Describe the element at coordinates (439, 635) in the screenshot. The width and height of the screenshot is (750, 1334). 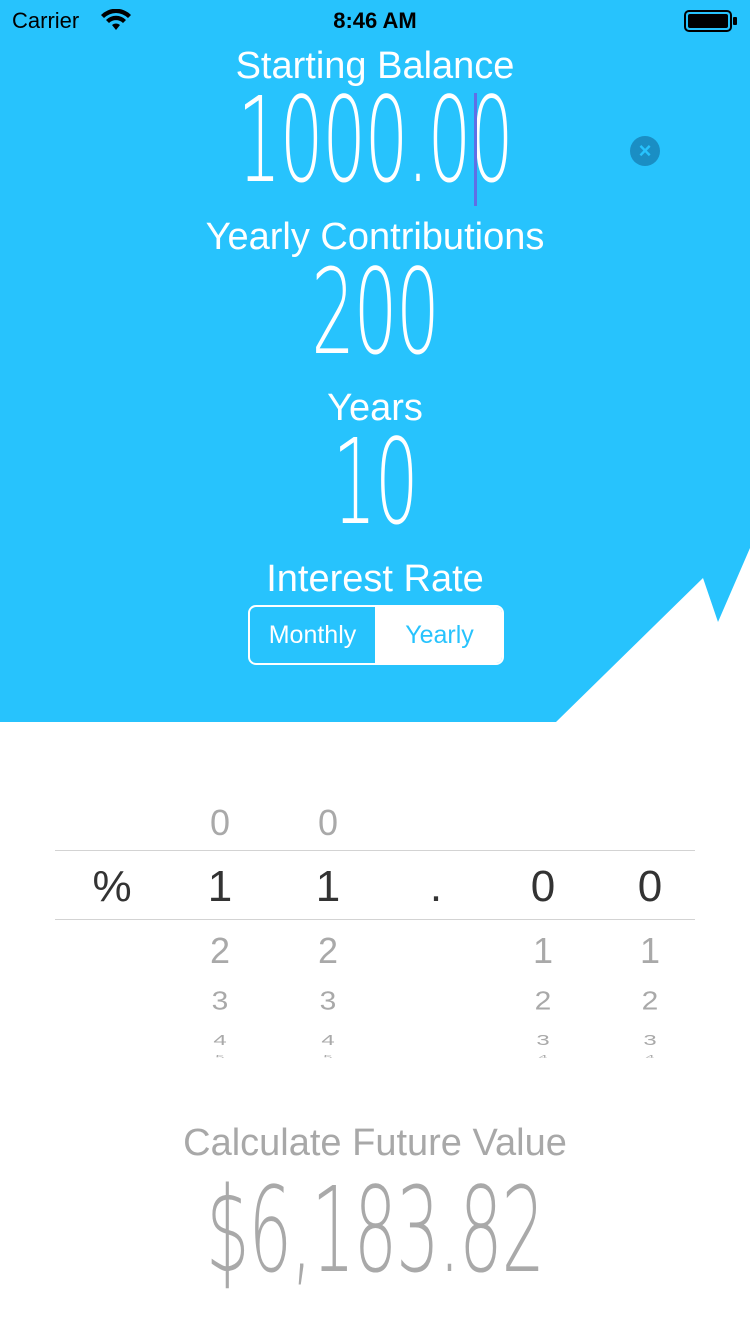
I see `segment-yearly: Yearly` at that location.